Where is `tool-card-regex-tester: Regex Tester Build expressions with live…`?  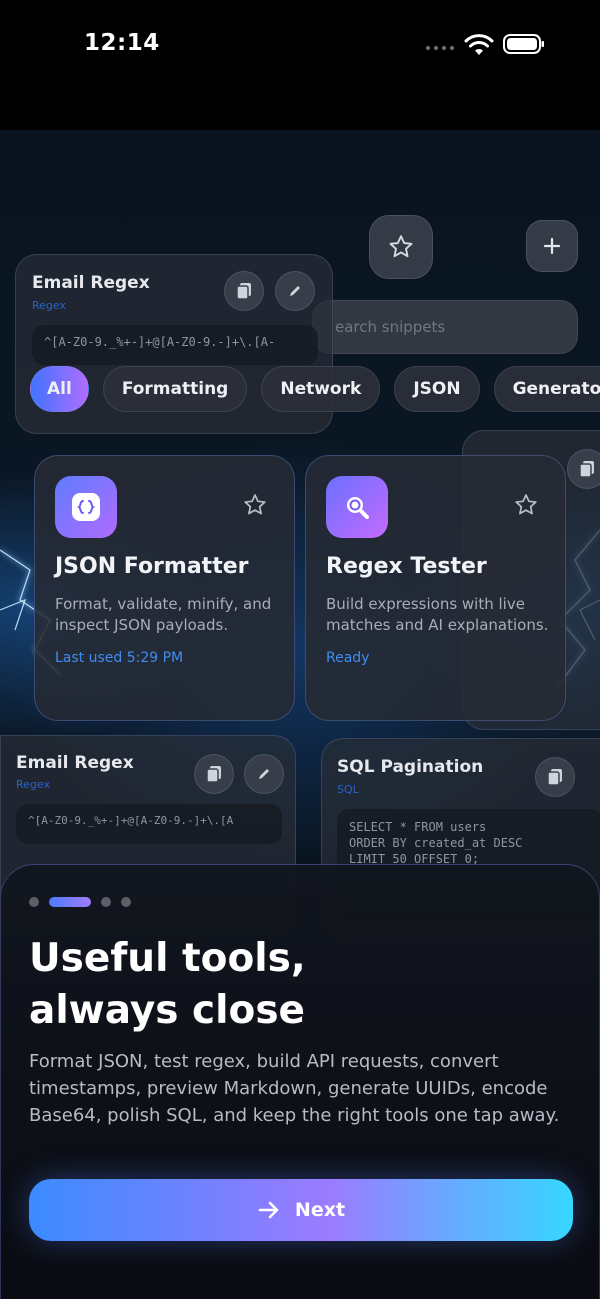
tool-card-regex-tester: Regex Tester Build expressions with live… is located at coordinates (435, 588).